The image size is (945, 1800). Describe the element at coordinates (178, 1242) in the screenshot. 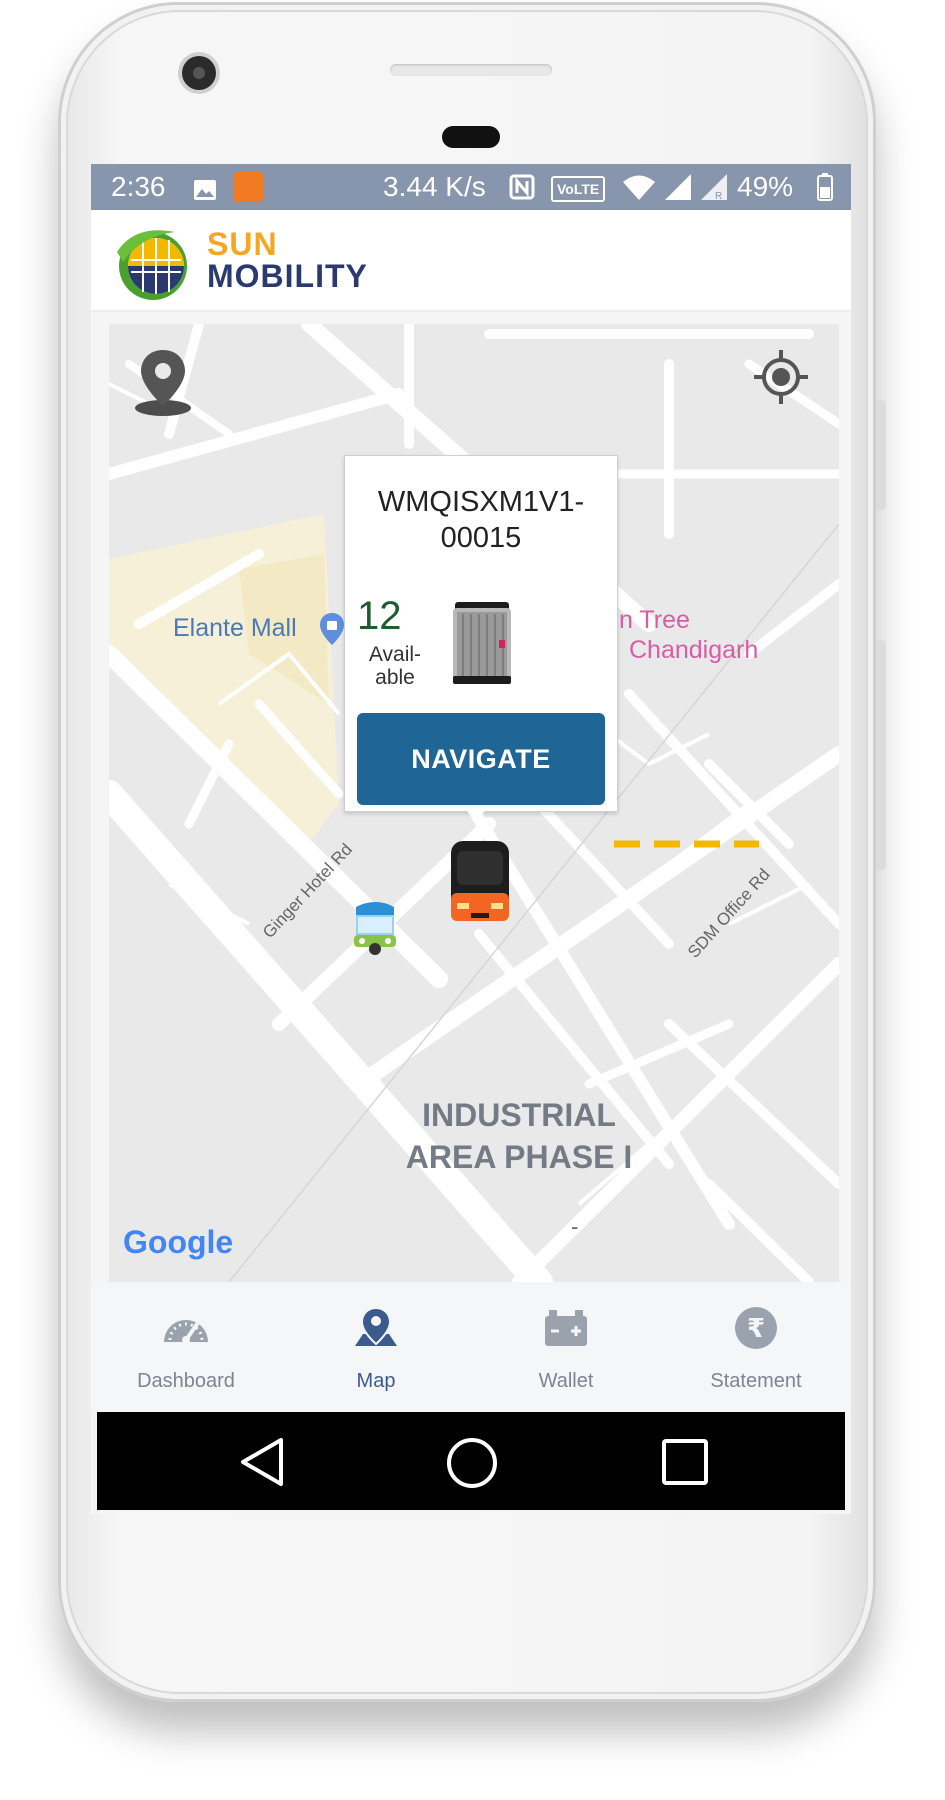

I see `google-attribution: Google` at that location.